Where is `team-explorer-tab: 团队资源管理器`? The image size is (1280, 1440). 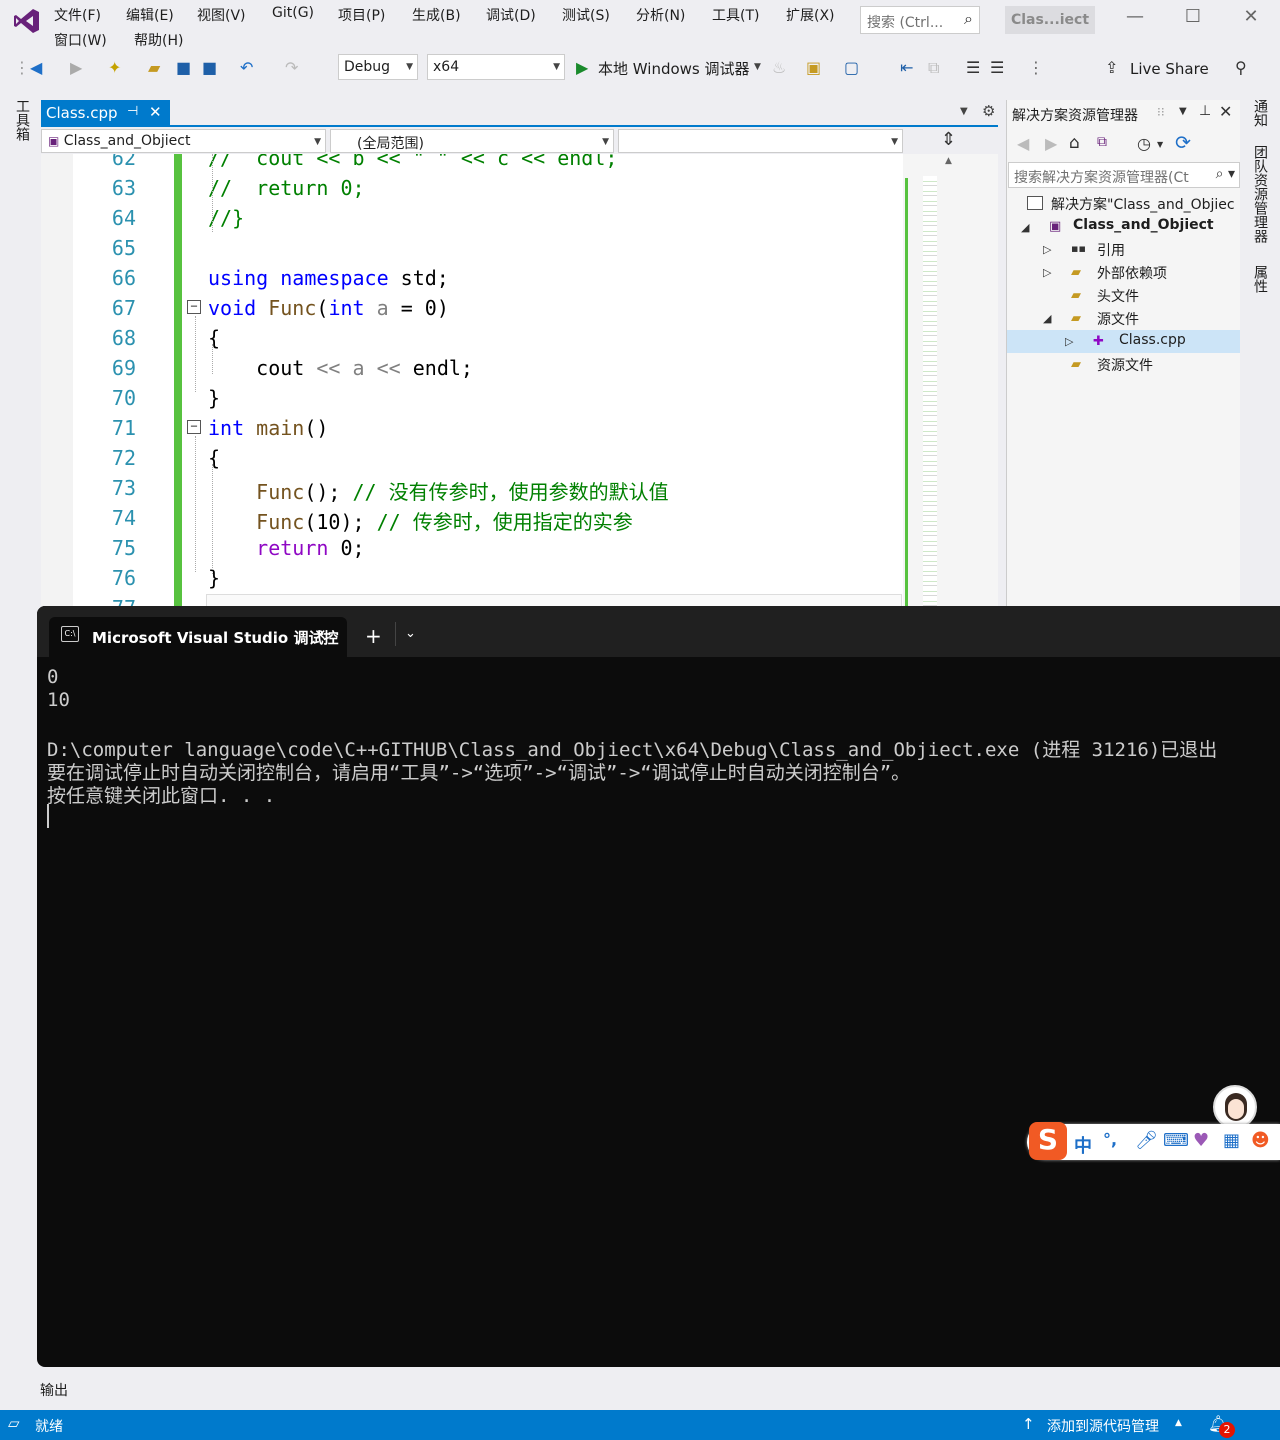
team-explorer-tab: 团队资源管理器 is located at coordinates (1260, 194).